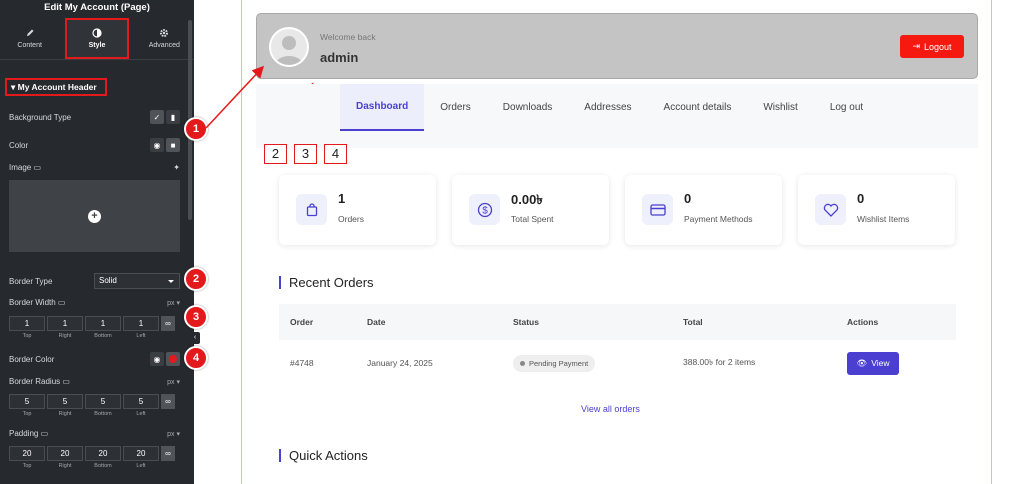 This screenshot has height=484, width=1024. What do you see at coordinates (718, 219) in the screenshot?
I see `stat-label: Payment Methods` at bounding box center [718, 219].